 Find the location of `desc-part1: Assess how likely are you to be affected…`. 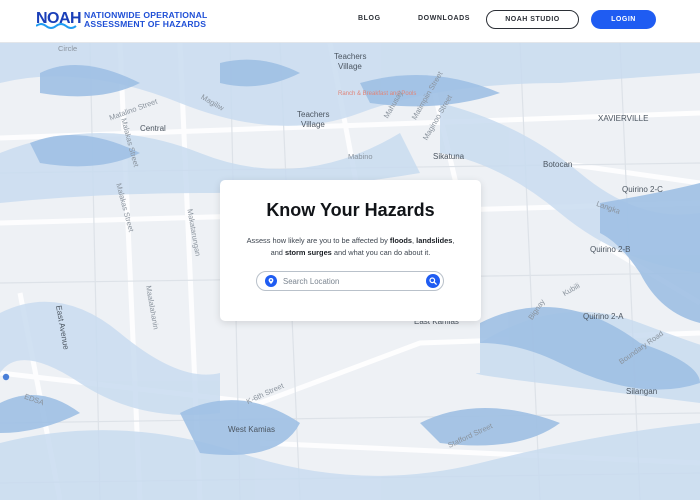

desc-part1: Assess how likely are you to be affected… is located at coordinates (318, 240).